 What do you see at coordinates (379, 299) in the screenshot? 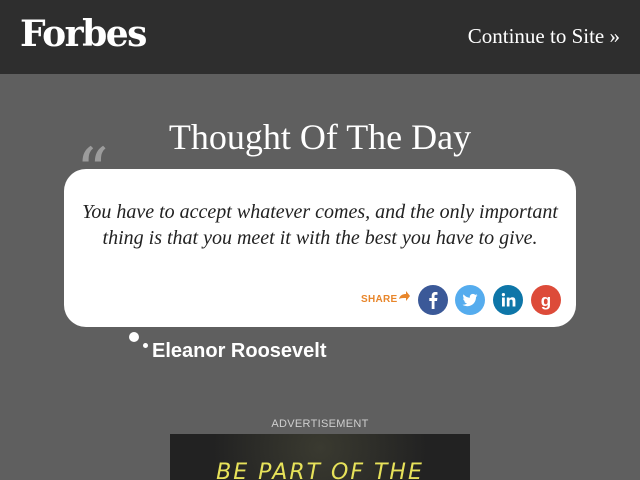
I see `share-label: SHARE` at bounding box center [379, 299].